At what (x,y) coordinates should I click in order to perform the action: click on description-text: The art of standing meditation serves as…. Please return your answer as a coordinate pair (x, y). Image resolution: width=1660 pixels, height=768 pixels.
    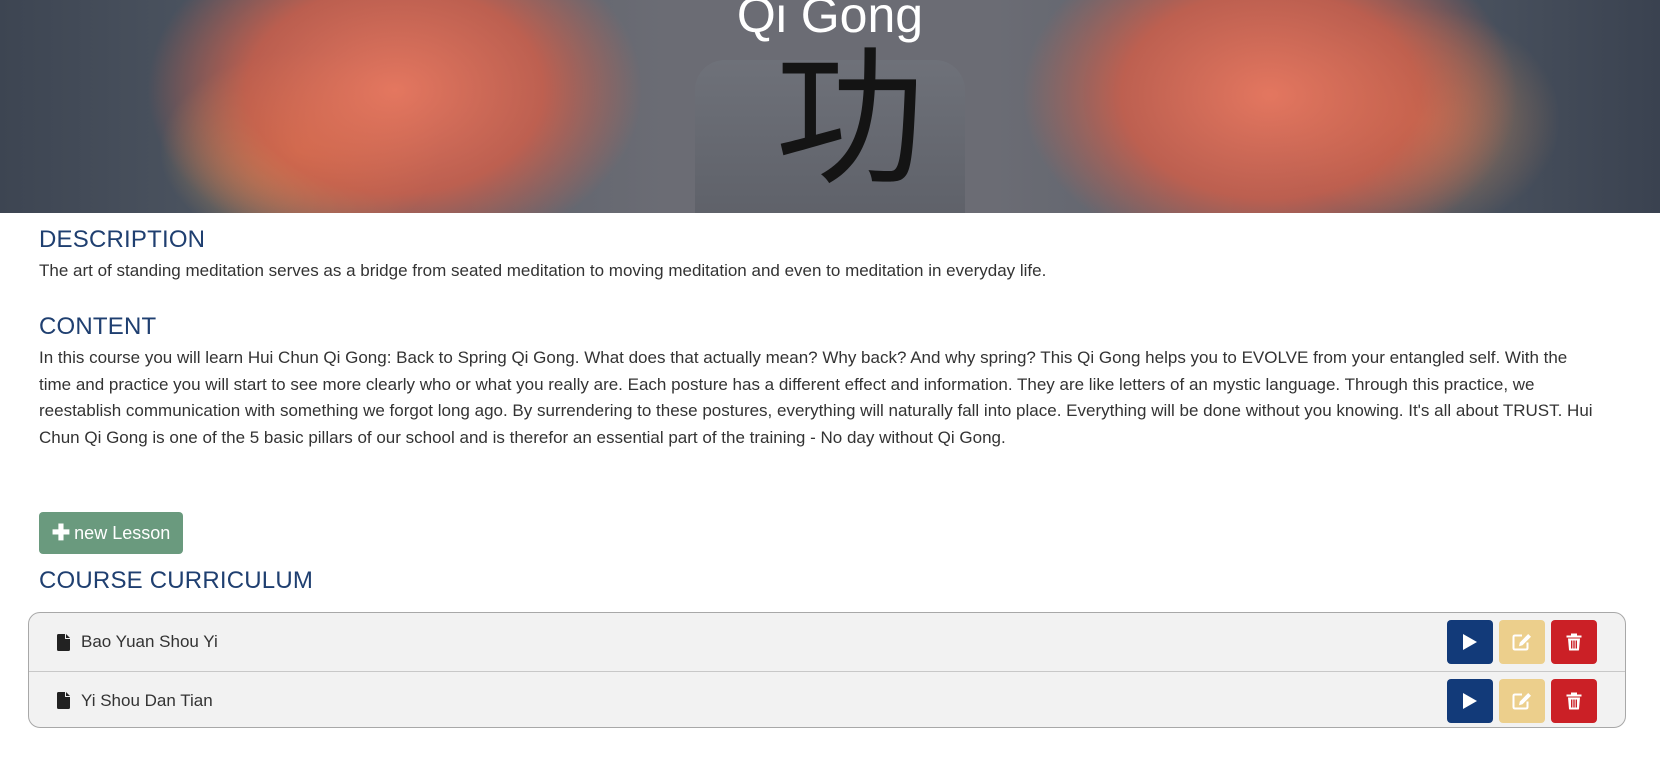
    Looking at the image, I should click on (543, 270).